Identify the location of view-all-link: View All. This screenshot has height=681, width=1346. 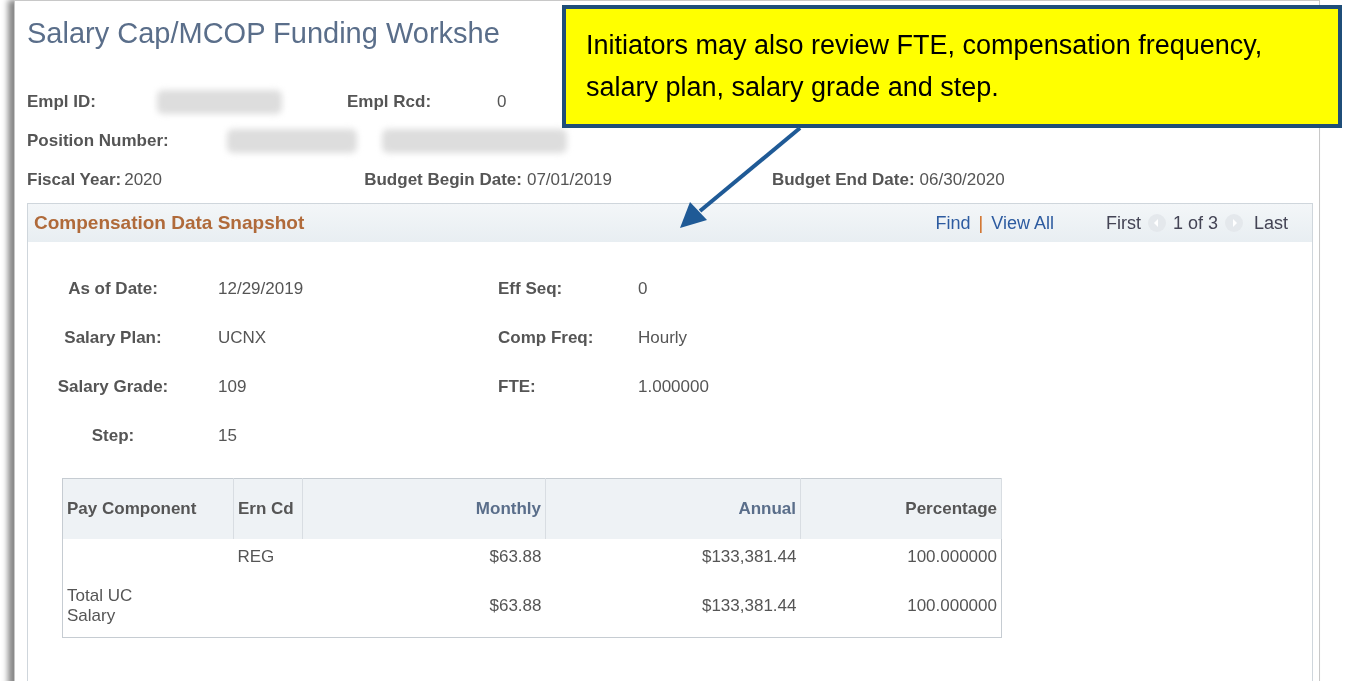
(1022, 223).